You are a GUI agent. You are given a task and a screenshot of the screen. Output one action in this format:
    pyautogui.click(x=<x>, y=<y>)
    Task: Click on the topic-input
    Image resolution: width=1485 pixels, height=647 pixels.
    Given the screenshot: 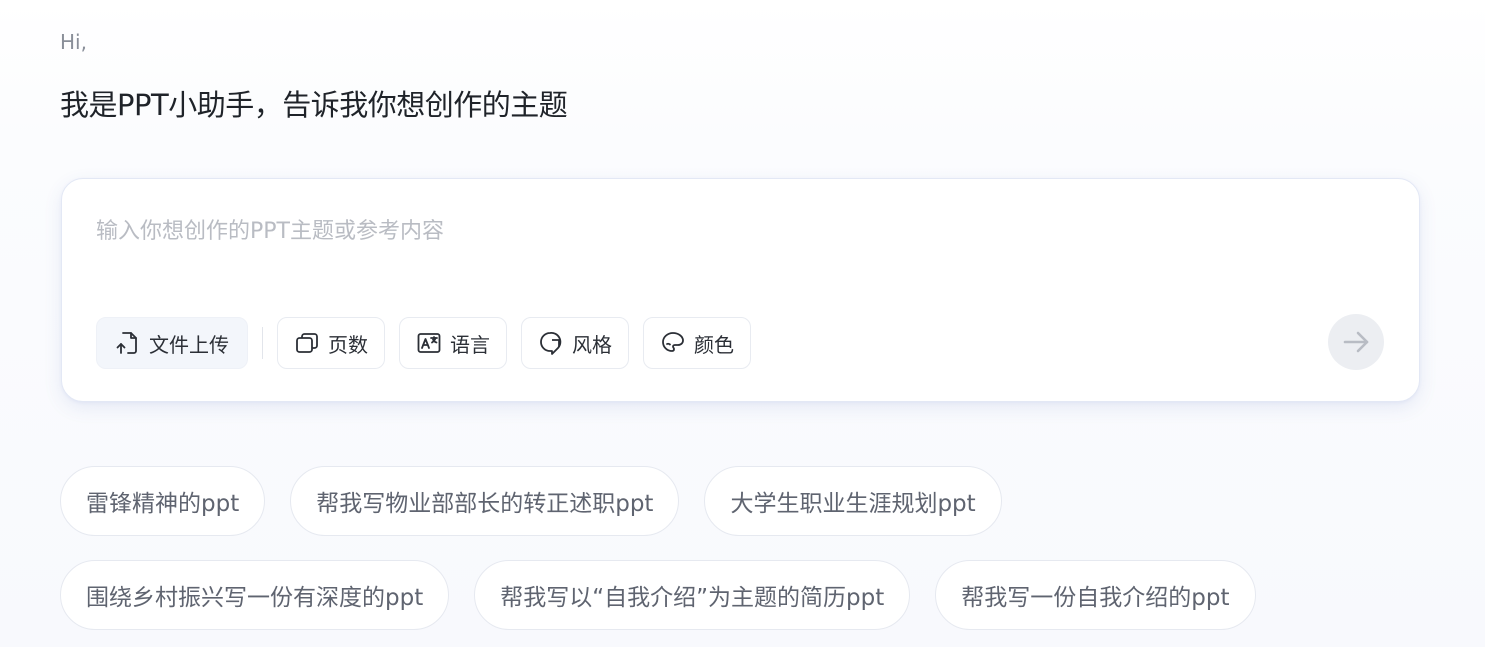 What is the action you would take?
    pyautogui.click(x=711, y=231)
    